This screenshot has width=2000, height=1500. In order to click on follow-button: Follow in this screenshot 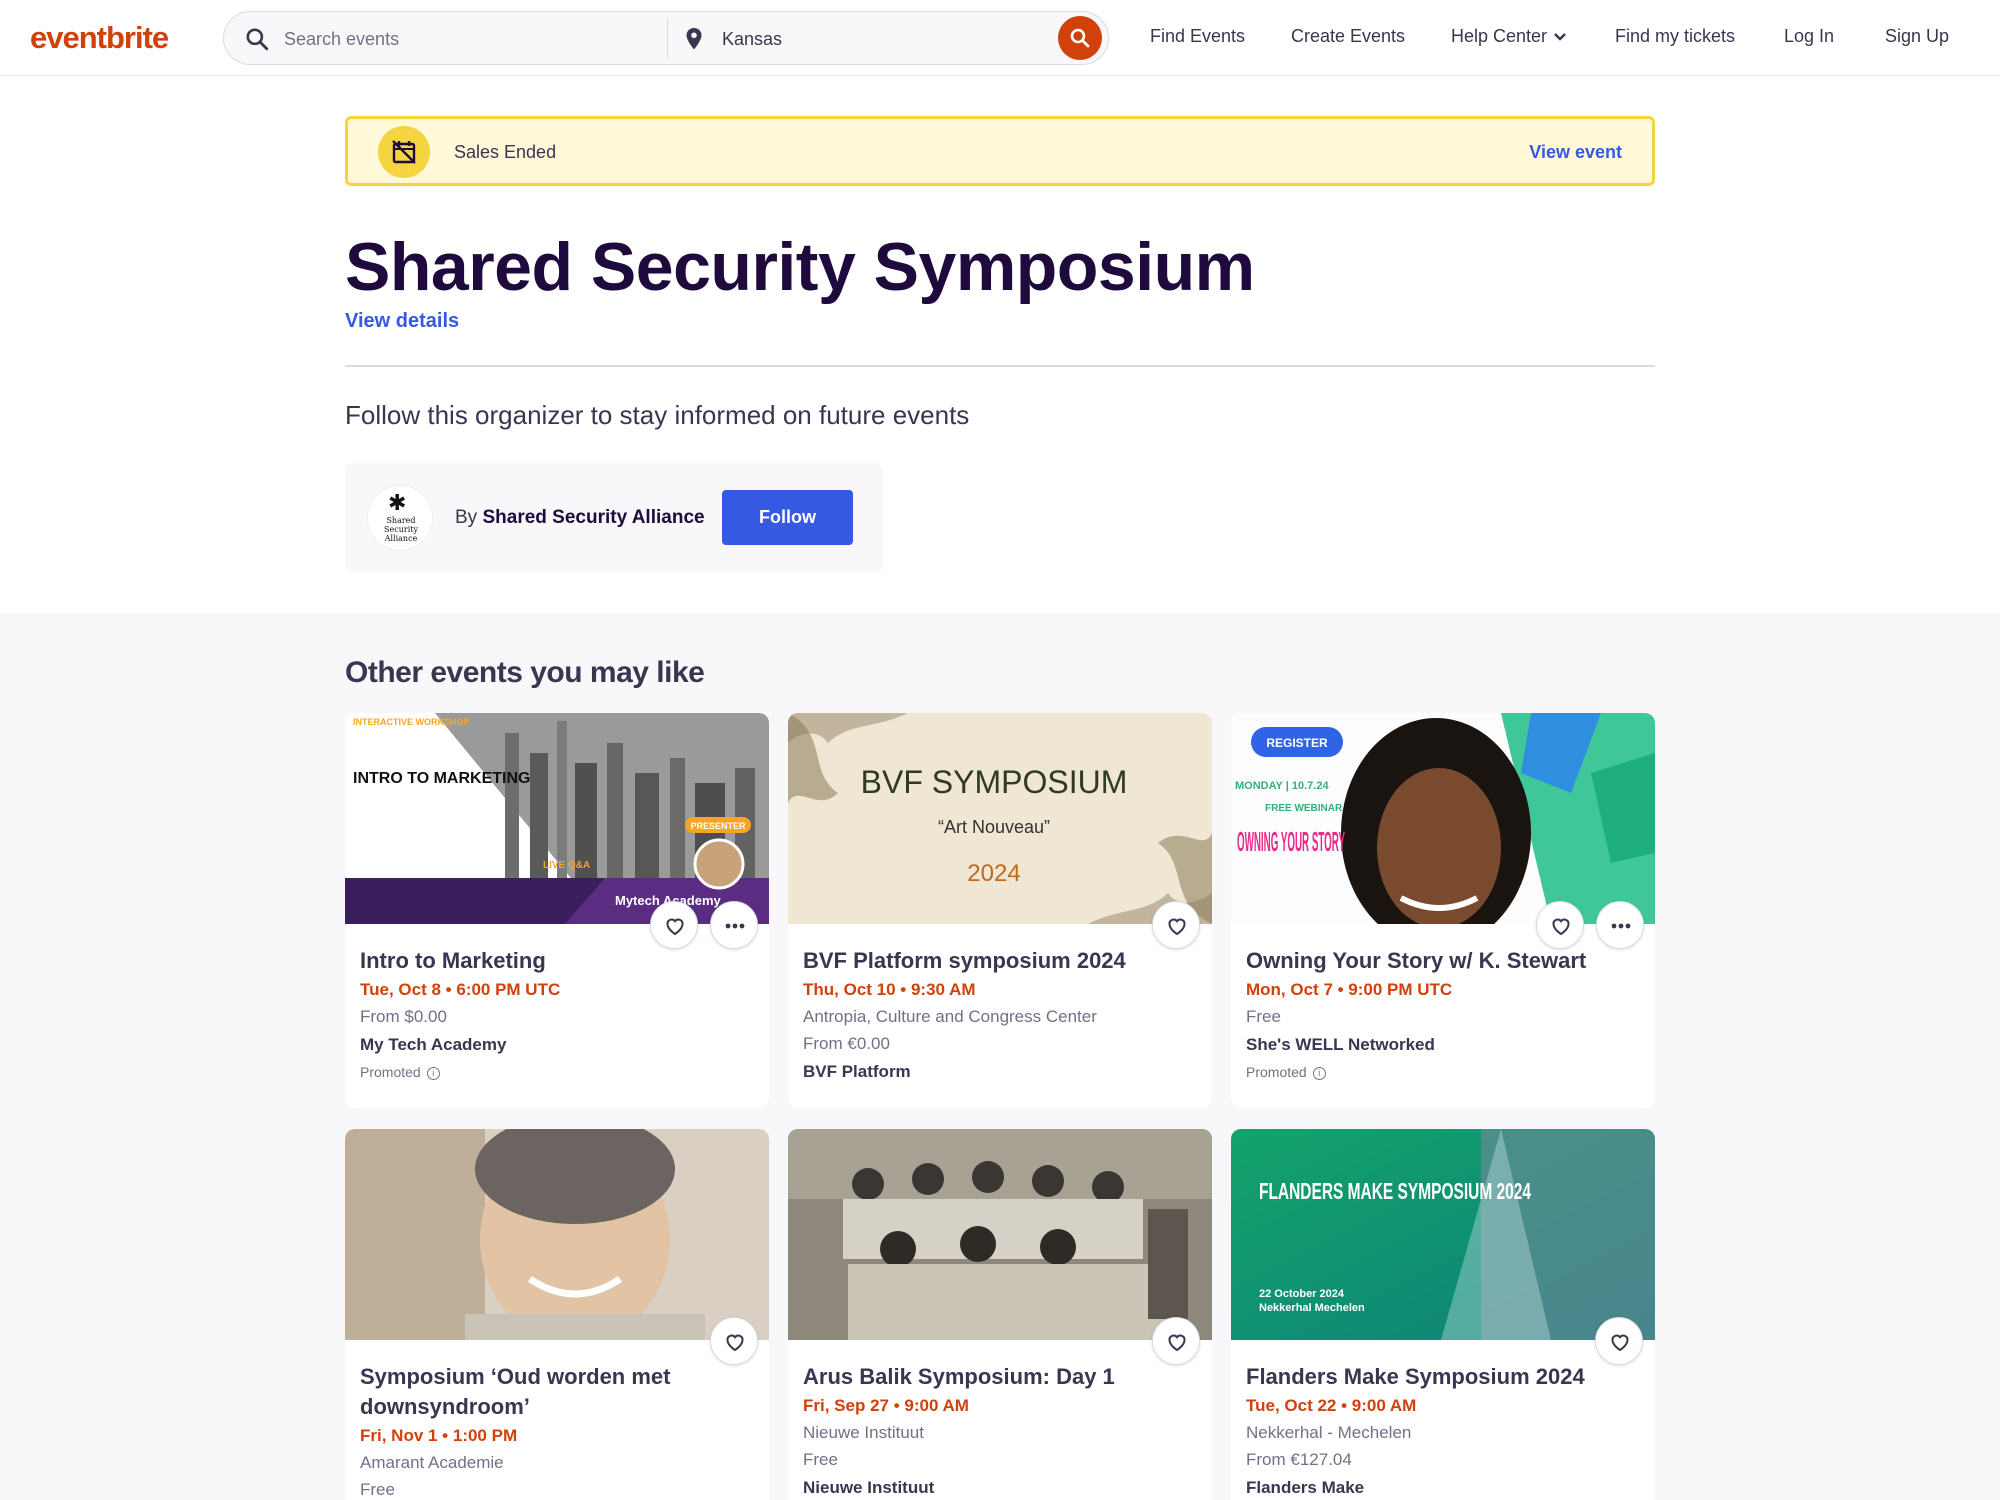, I will do `click(787, 517)`.